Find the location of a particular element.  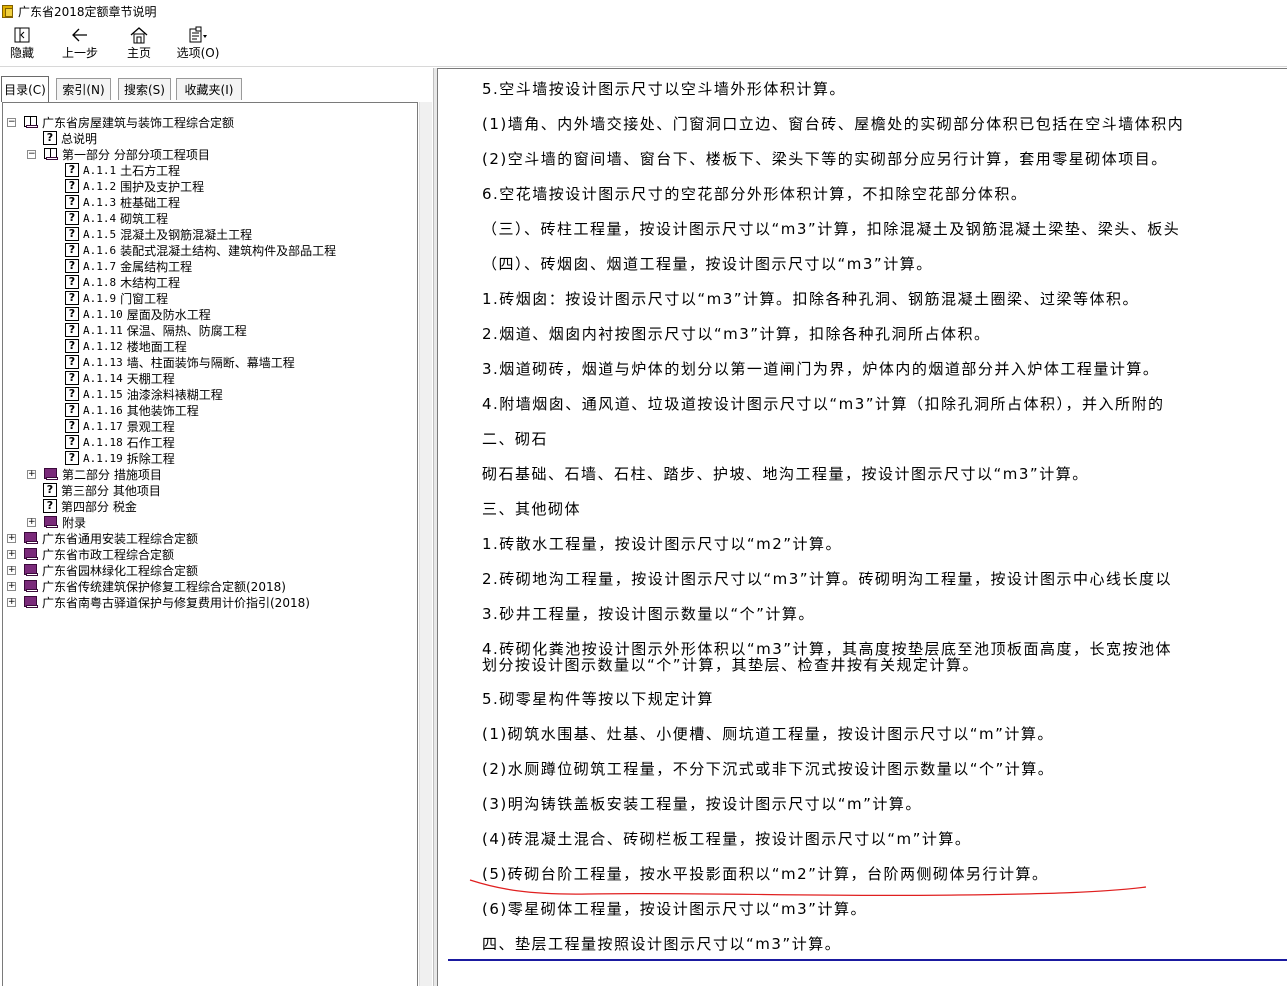

tree-item: + 广东省传统建筑保护修复工程综合定额(2018) is located at coordinates (146, 586).